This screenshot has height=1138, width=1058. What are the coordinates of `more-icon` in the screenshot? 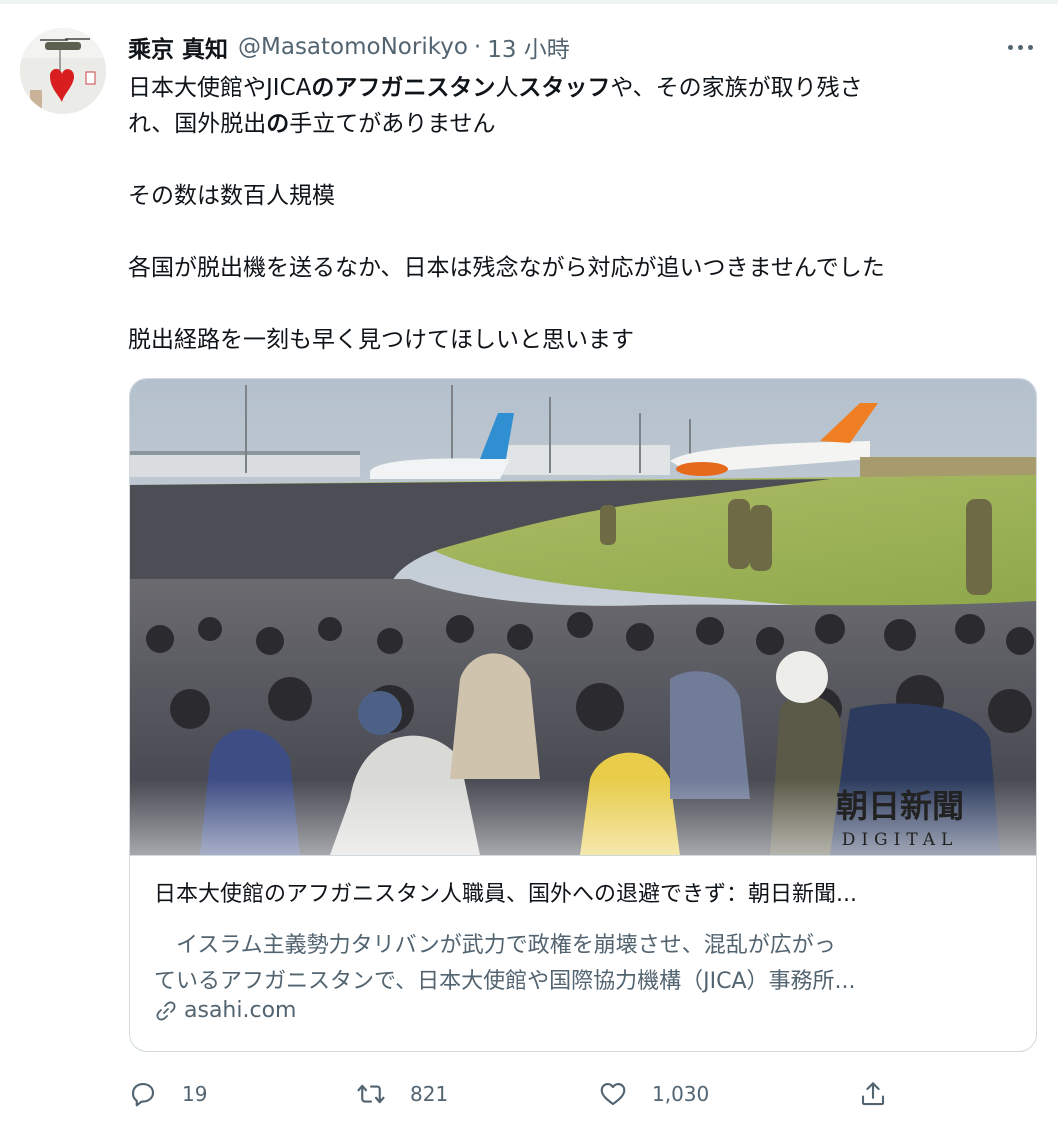 It's located at (1020, 47).